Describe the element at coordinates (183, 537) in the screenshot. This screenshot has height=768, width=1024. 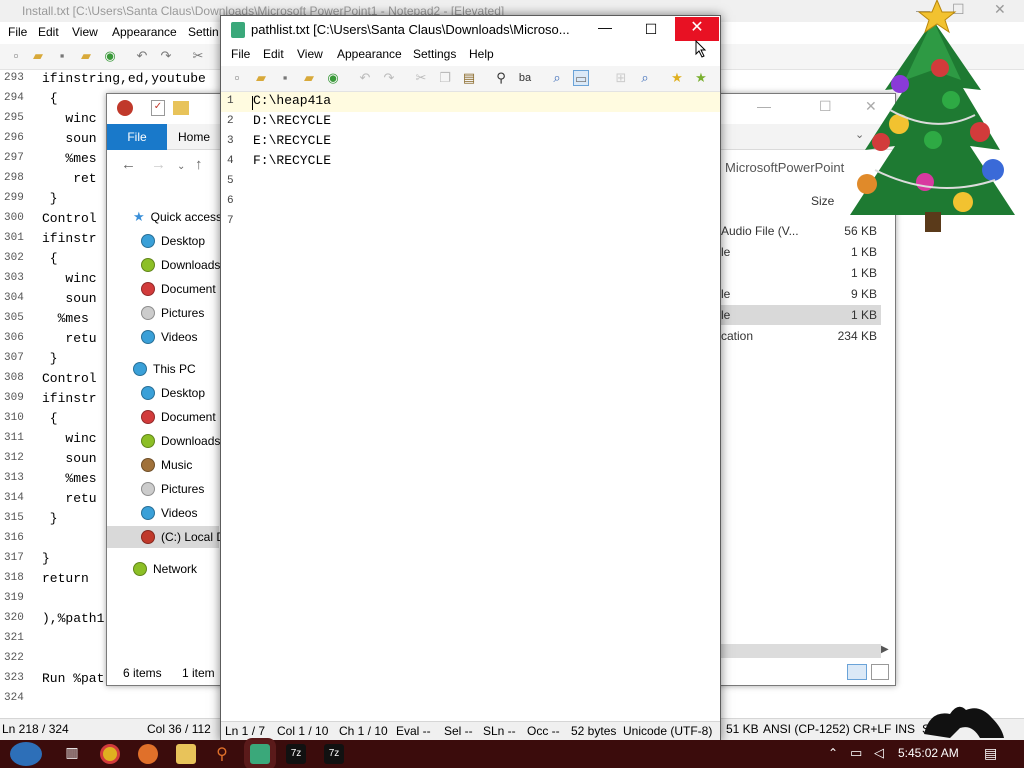
I see `nav-pc-item: (C:) Local D` at that location.